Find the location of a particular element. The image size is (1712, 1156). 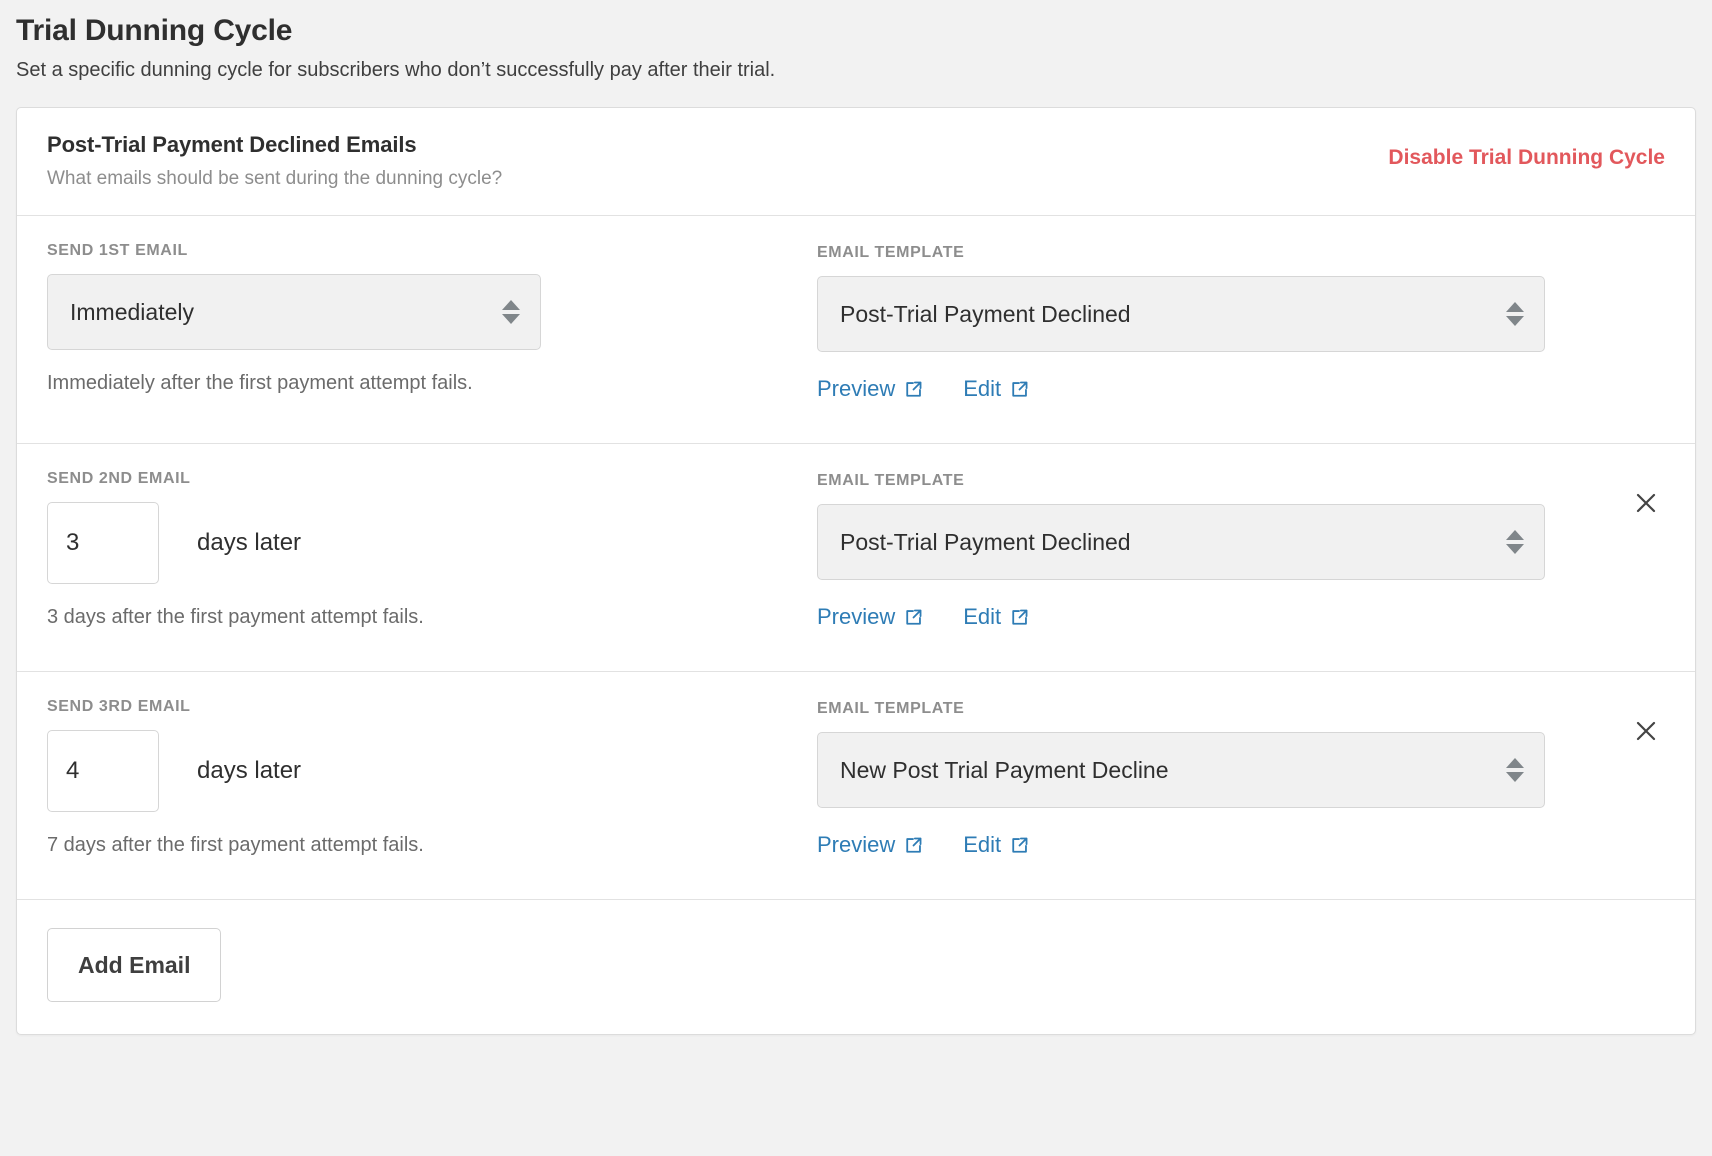

send-timing-select: Immediately is located at coordinates (294, 312).